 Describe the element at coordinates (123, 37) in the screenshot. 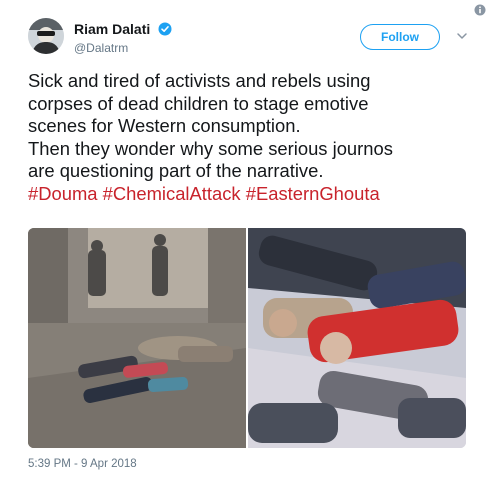

I see `author-names: Riam Dalati @Dalatrm` at that location.